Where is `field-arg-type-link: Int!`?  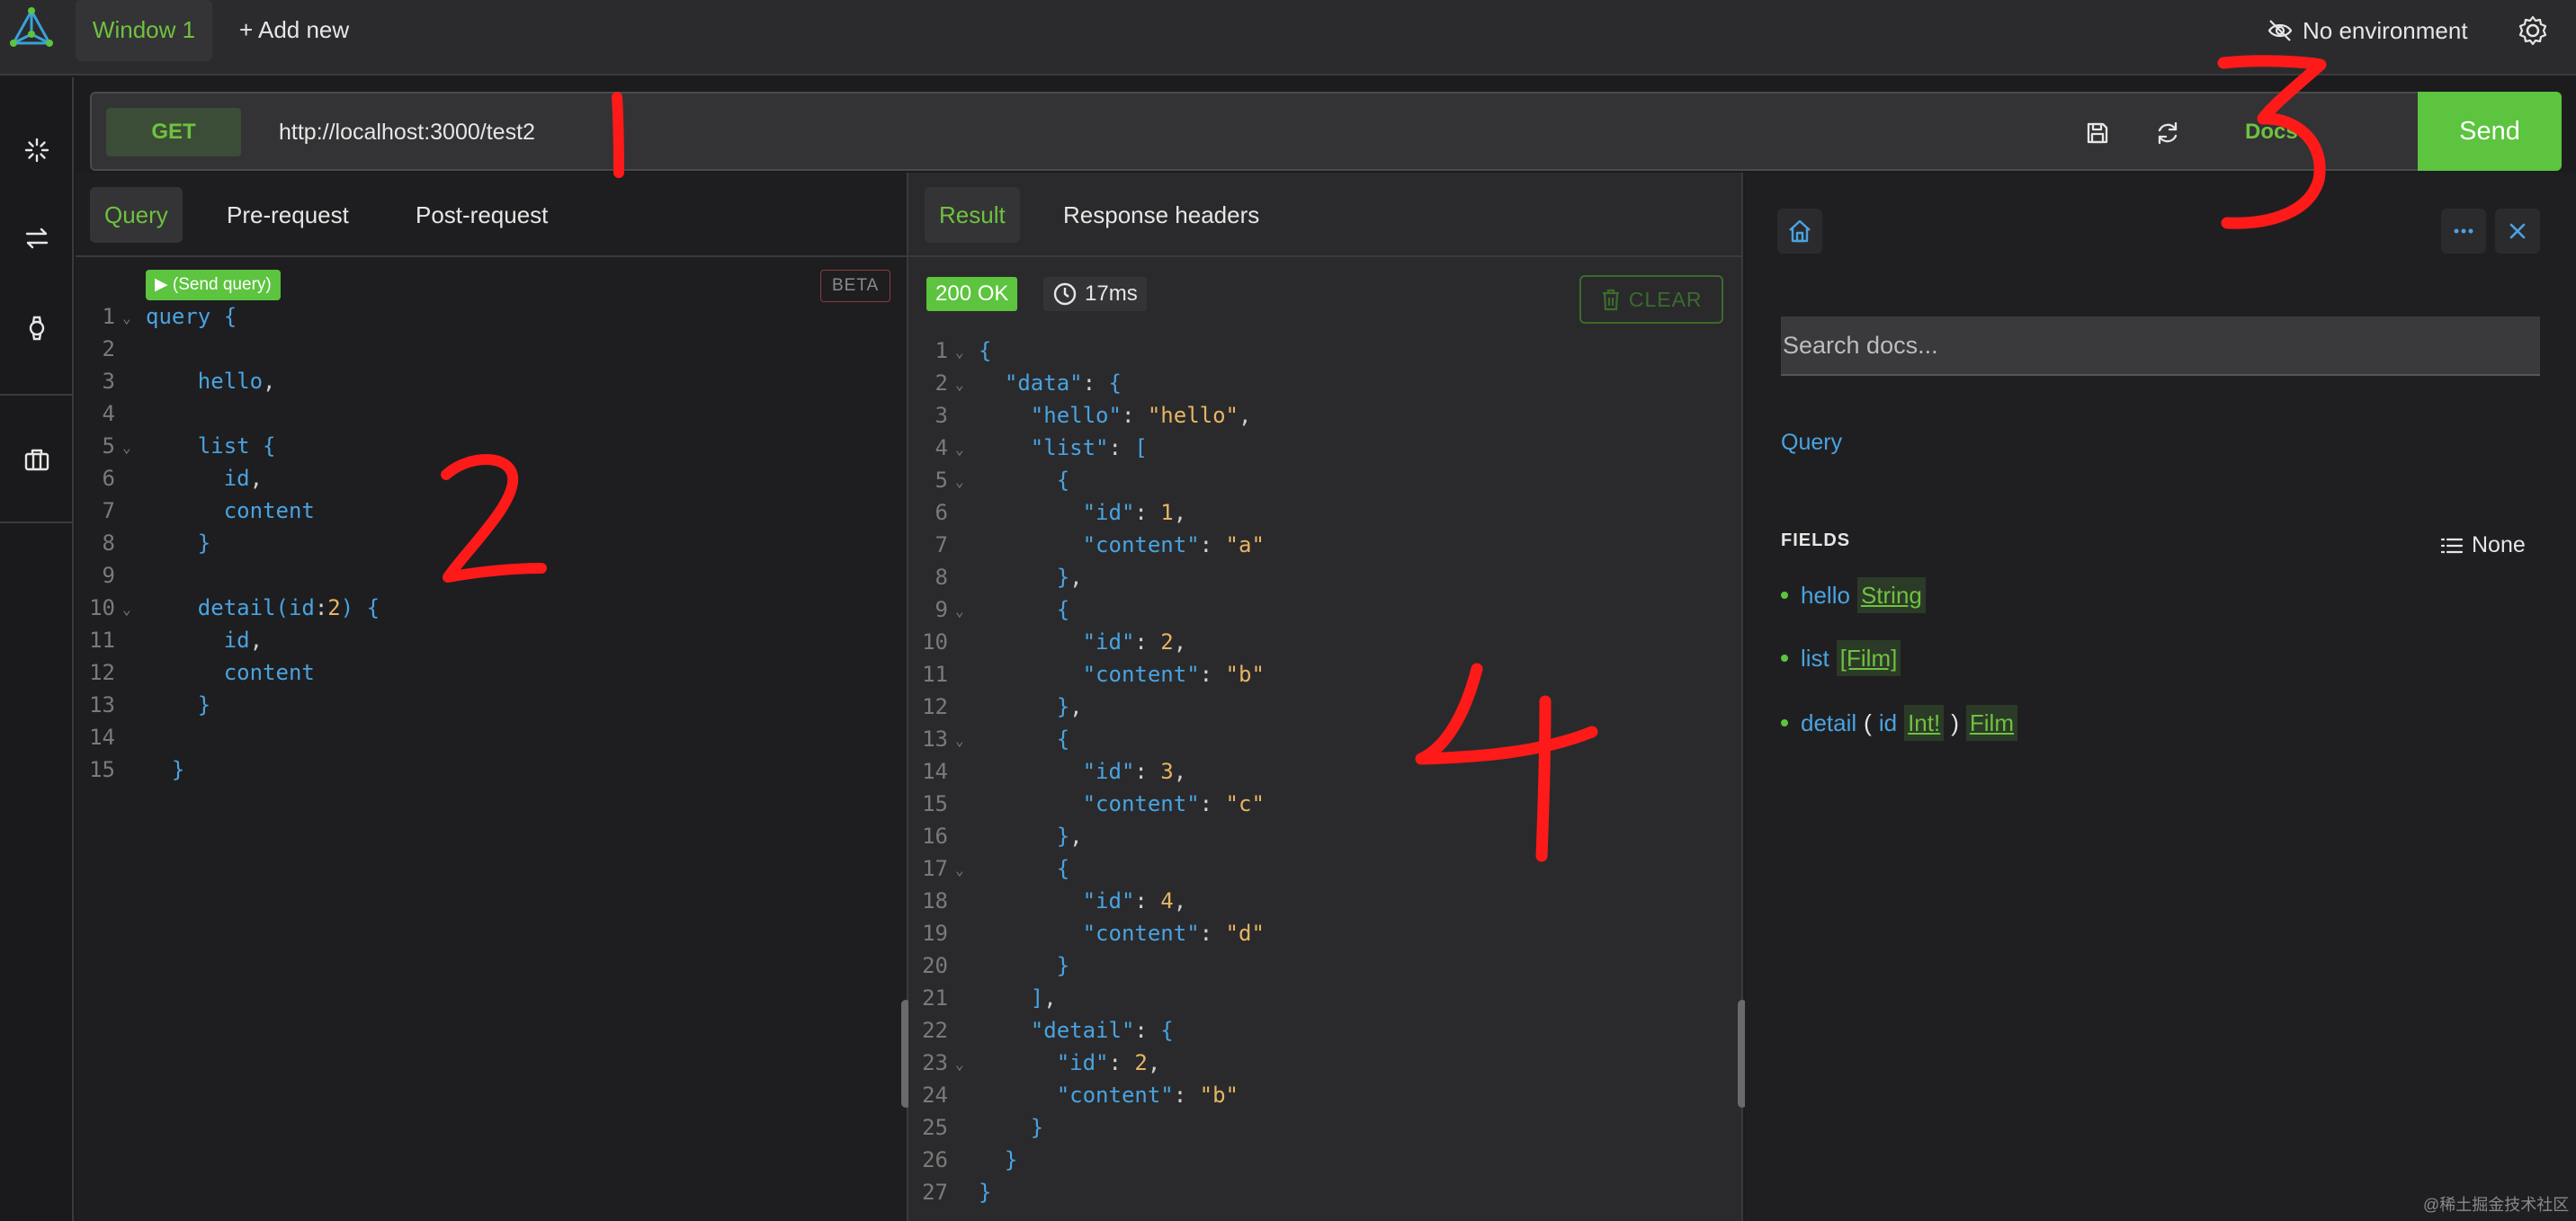 field-arg-type-link: Int! is located at coordinates (1924, 723).